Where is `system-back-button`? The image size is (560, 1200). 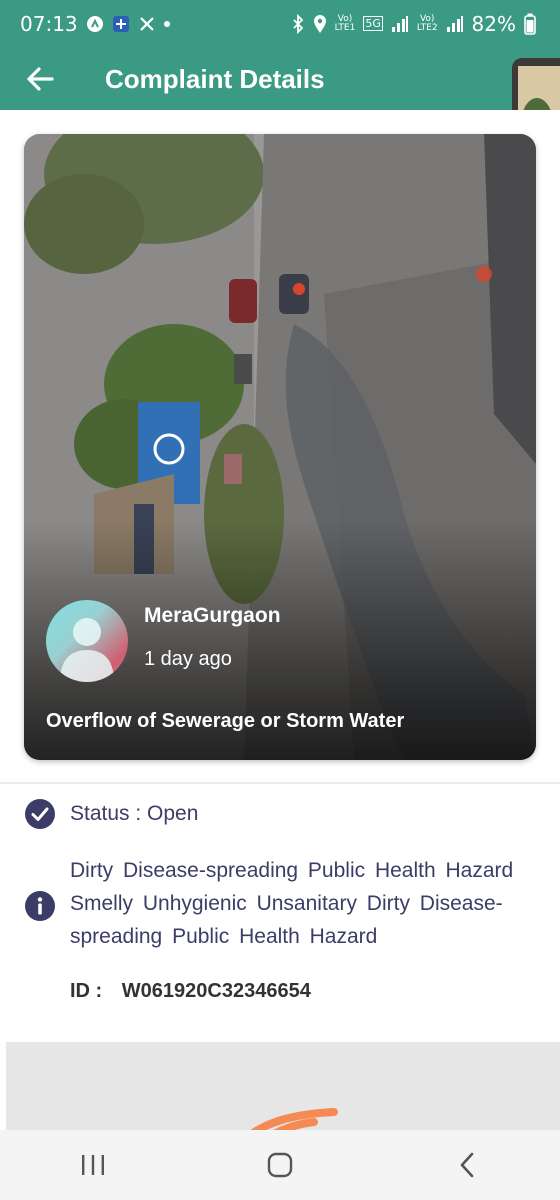 system-back-button is located at coordinates (467, 1165).